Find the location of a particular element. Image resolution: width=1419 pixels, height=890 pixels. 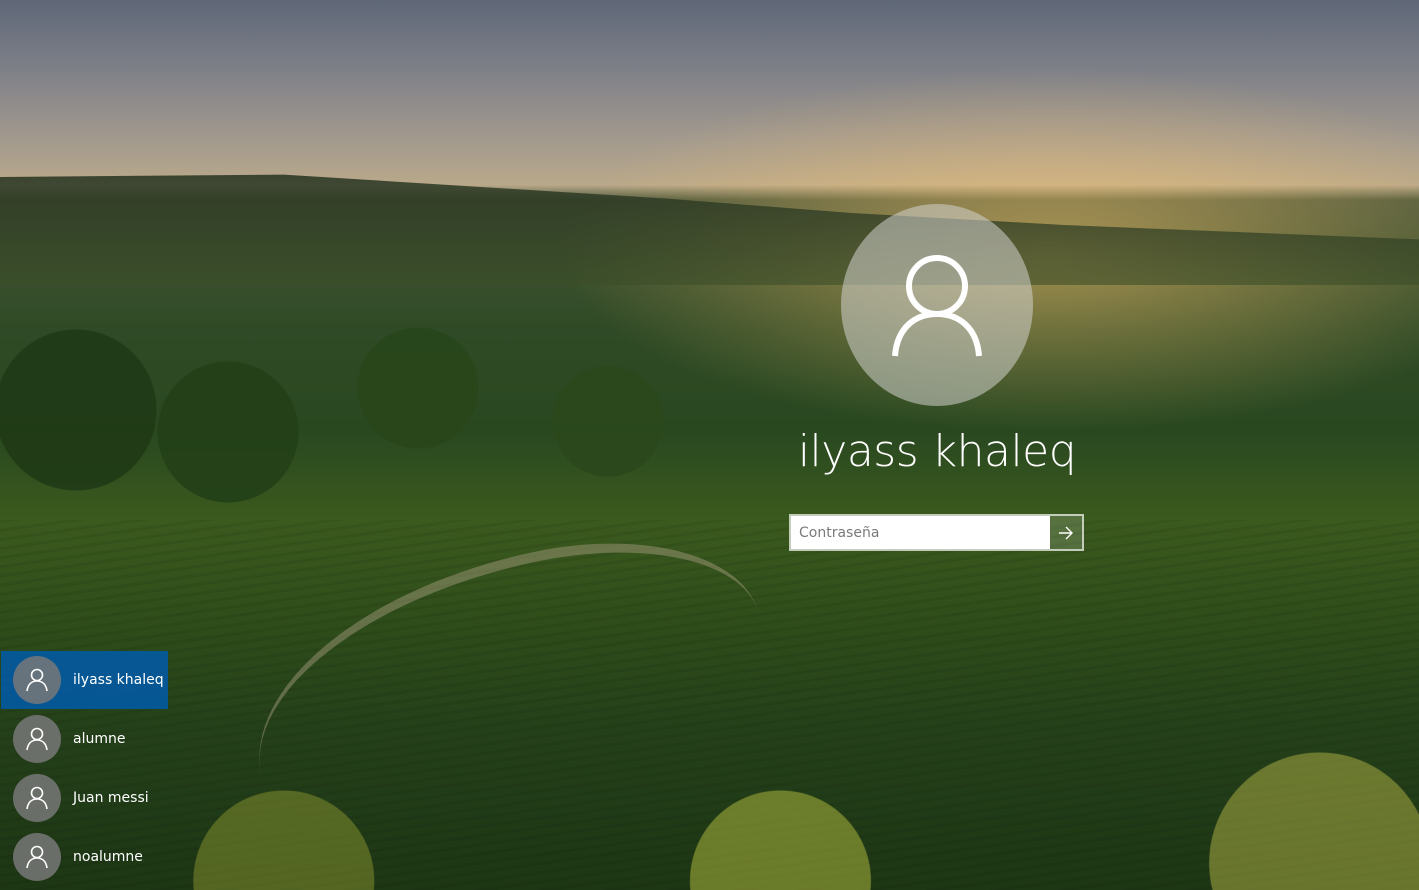

user-list-item-label: Juan messi is located at coordinates (111, 798).